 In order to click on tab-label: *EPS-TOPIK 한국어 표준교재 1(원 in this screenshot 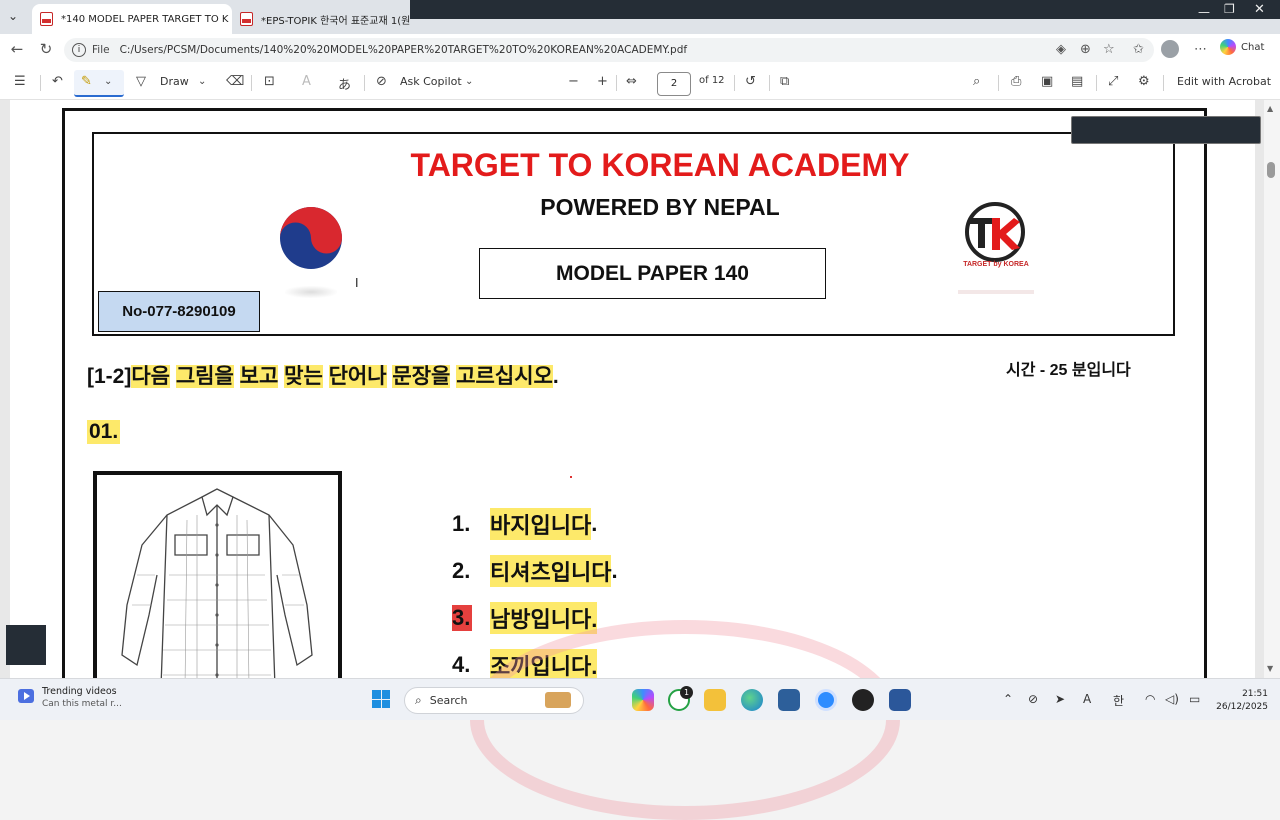, I will do `click(336, 21)`.